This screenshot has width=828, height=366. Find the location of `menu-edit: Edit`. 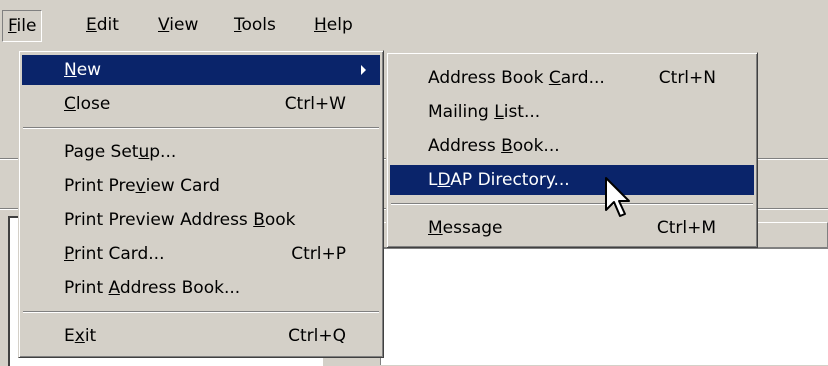

menu-edit: Edit is located at coordinates (102, 25).